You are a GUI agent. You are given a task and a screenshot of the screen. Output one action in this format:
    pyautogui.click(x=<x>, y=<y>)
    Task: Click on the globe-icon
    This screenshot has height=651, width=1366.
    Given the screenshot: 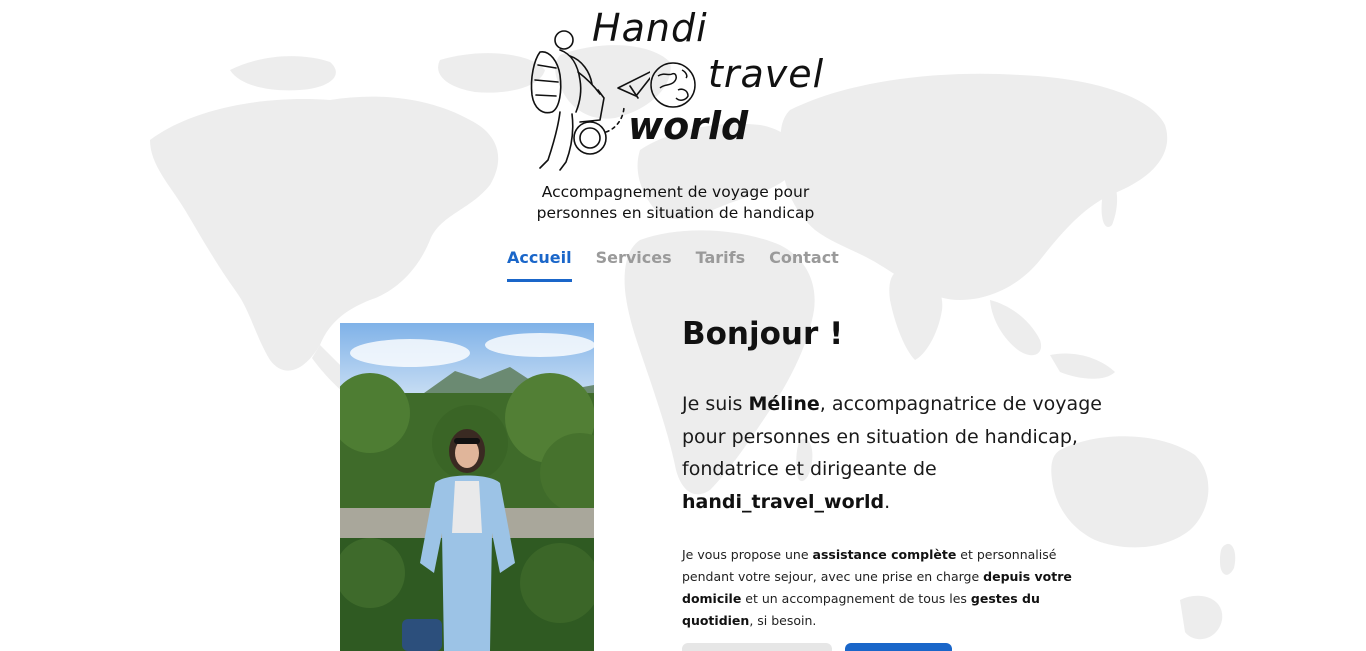 What is the action you would take?
    pyautogui.click(x=673, y=85)
    